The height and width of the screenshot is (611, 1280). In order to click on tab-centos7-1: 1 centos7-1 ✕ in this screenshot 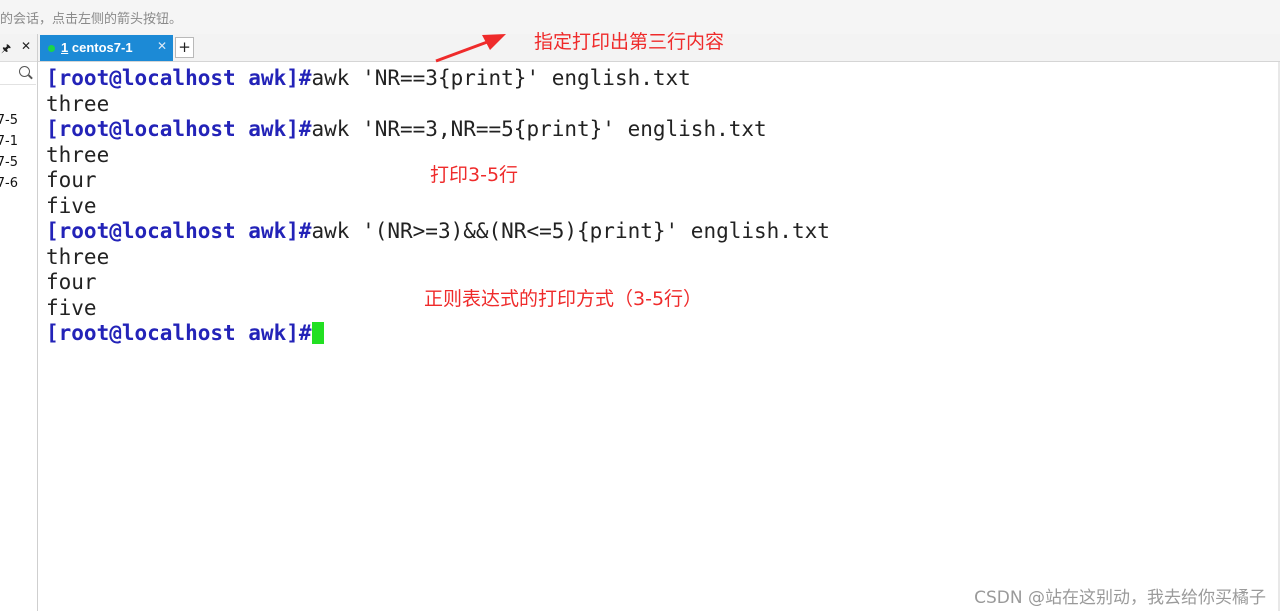, I will do `click(106, 48)`.